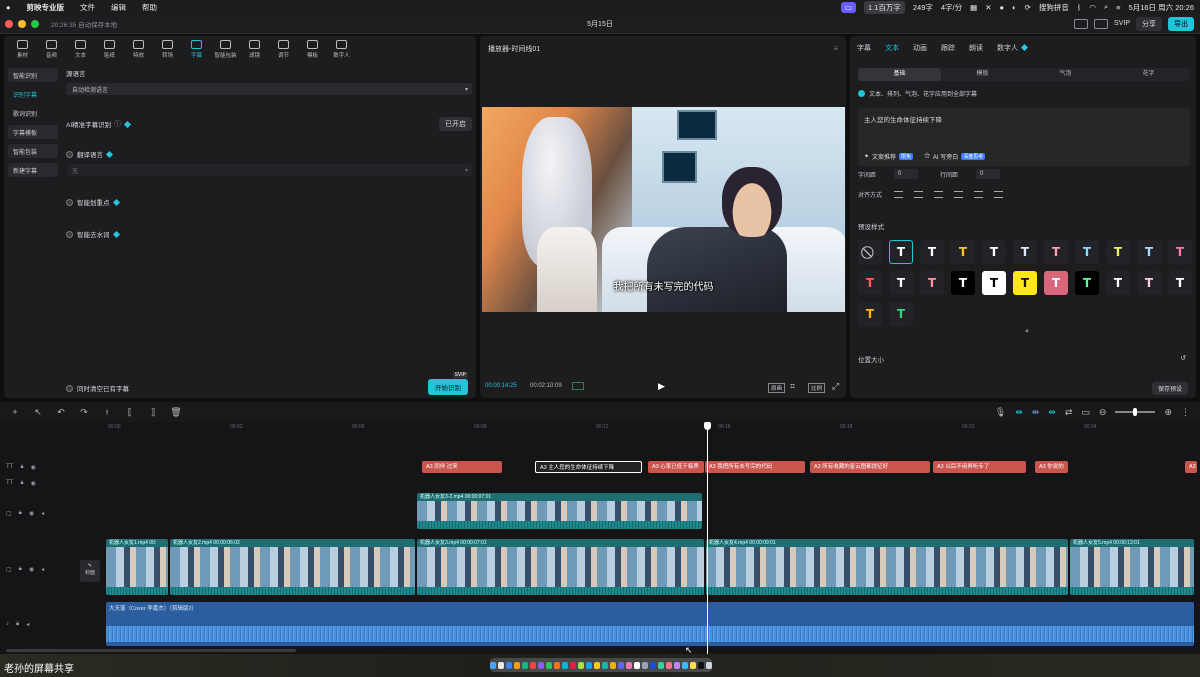  What do you see at coordinates (1185, 412) in the screenshot?
I see `more-icon: ⋮` at bounding box center [1185, 412].